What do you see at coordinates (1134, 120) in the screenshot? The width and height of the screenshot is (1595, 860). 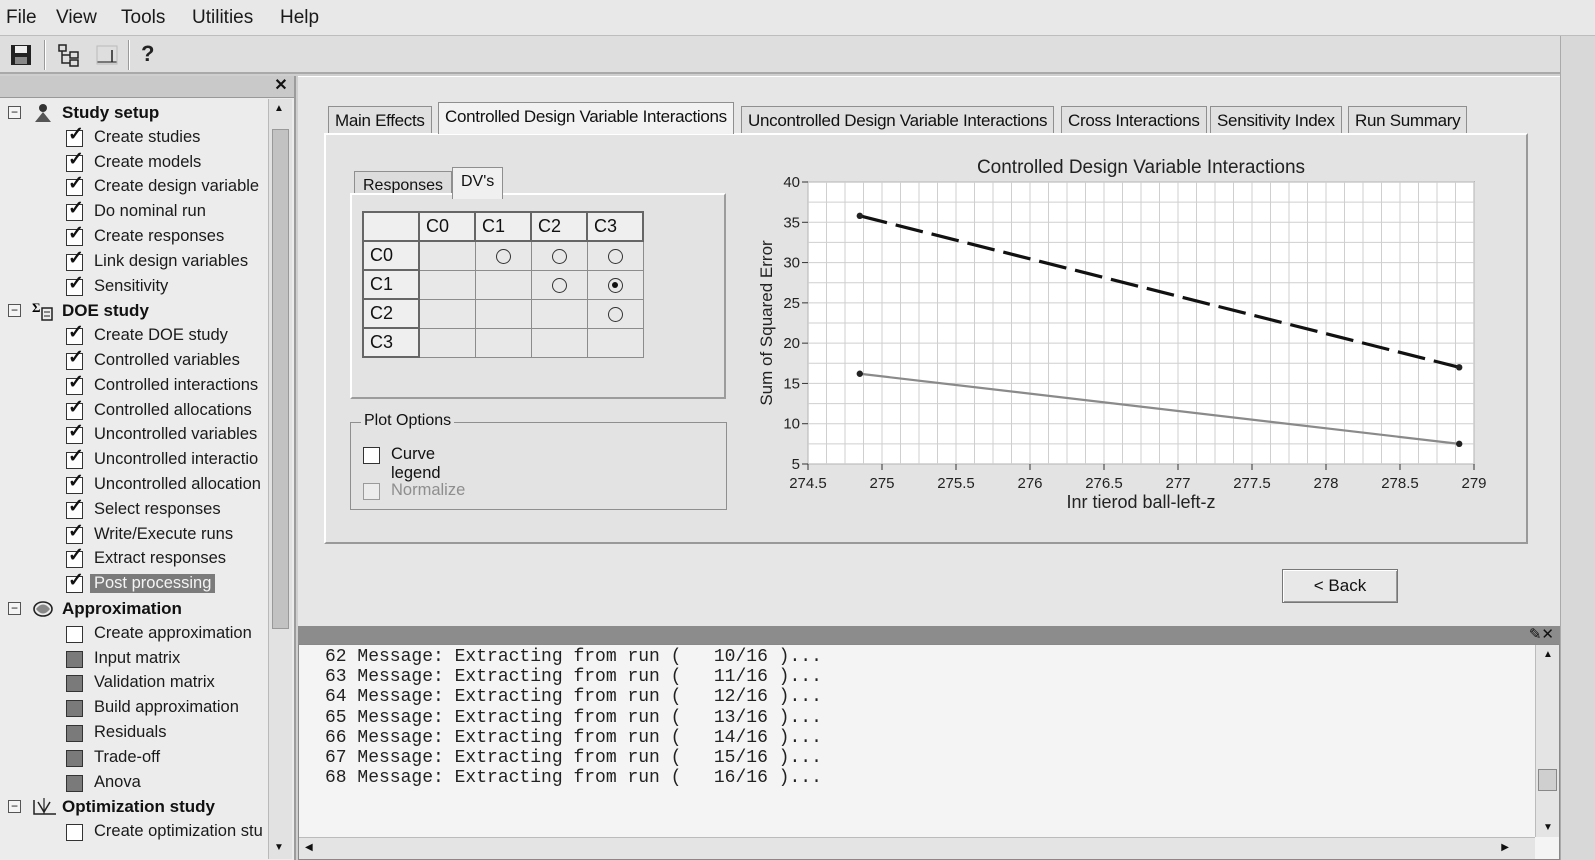 I see `tab-3: Cross Interactions` at bounding box center [1134, 120].